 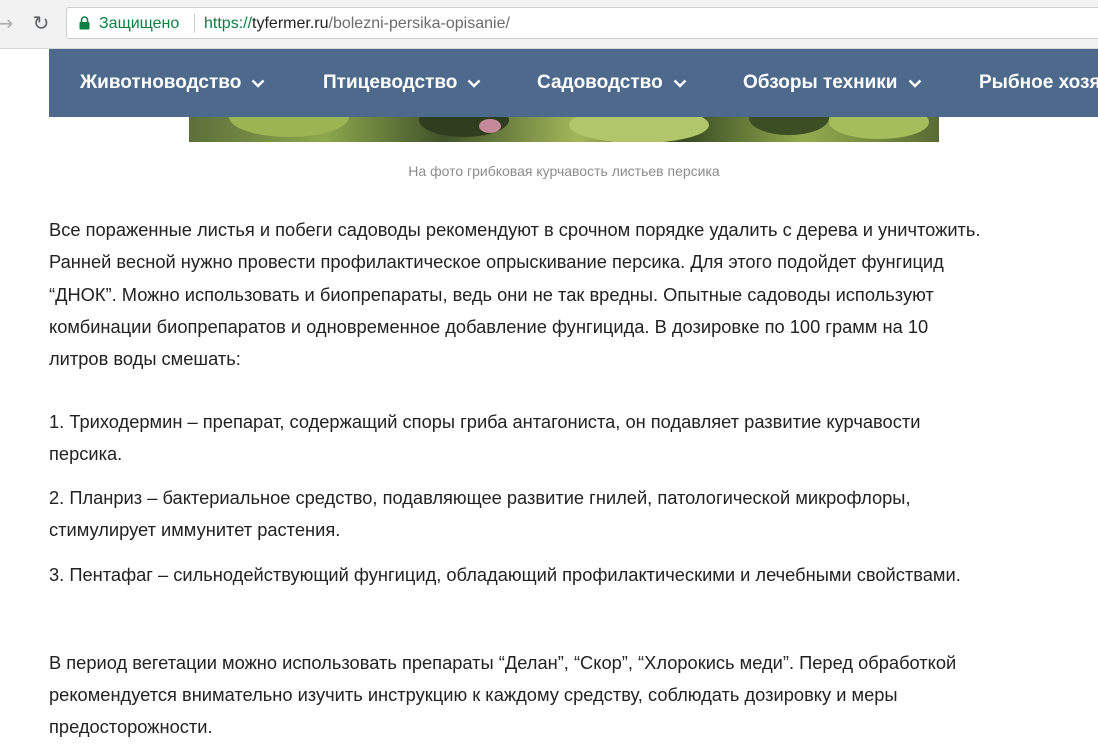 I want to click on reload-icon: ↻, so click(x=41, y=23).